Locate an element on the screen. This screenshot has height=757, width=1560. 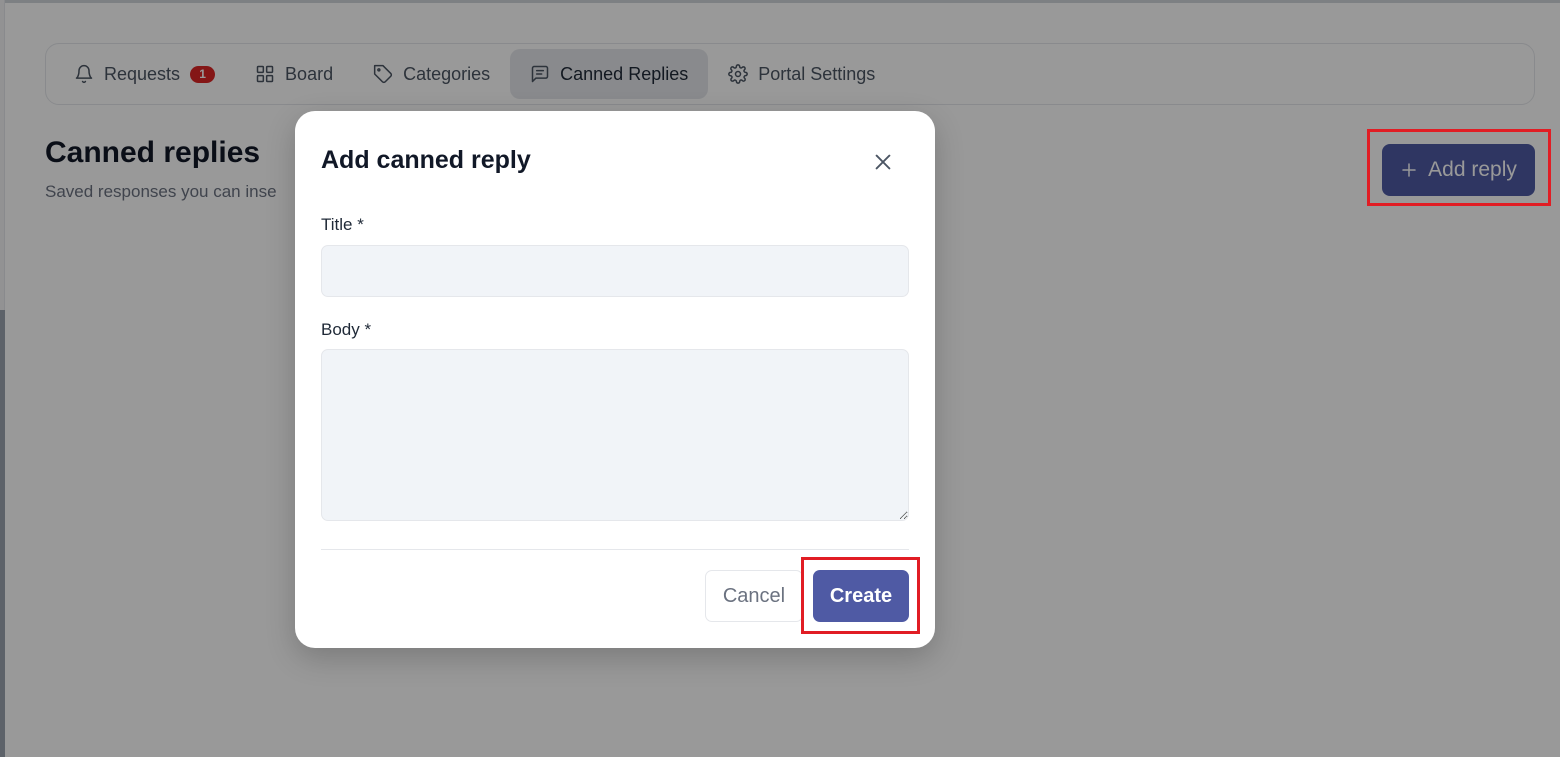
title-input is located at coordinates (615, 271).